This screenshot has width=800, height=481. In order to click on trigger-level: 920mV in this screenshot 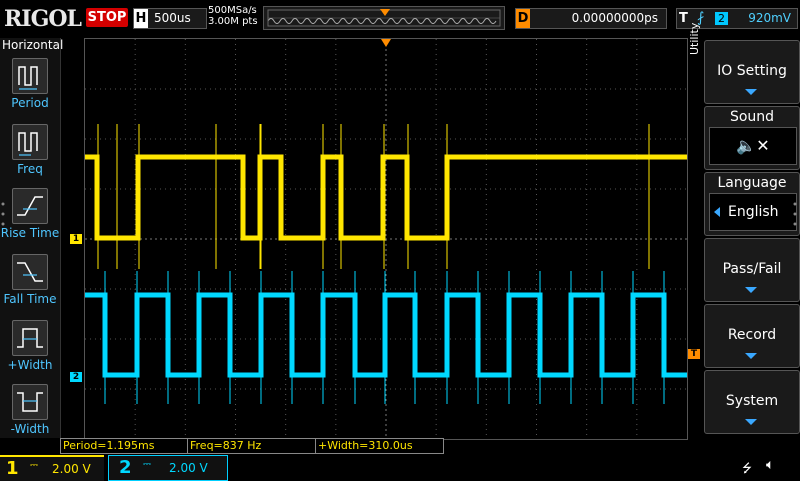, I will do `click(769, 18)`.